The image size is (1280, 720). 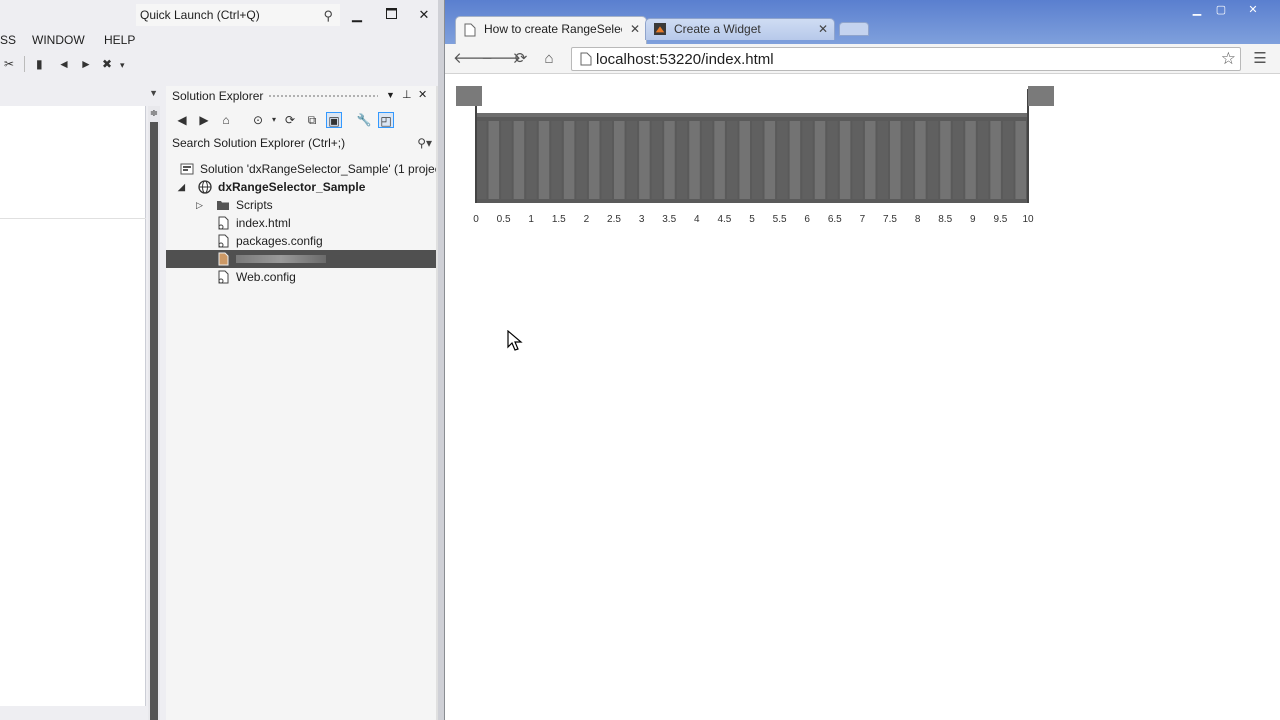 What do you see at coordinates (24, 64) in the screenshot?
I see `toolbar-separator` at bounding box center [24, 64].